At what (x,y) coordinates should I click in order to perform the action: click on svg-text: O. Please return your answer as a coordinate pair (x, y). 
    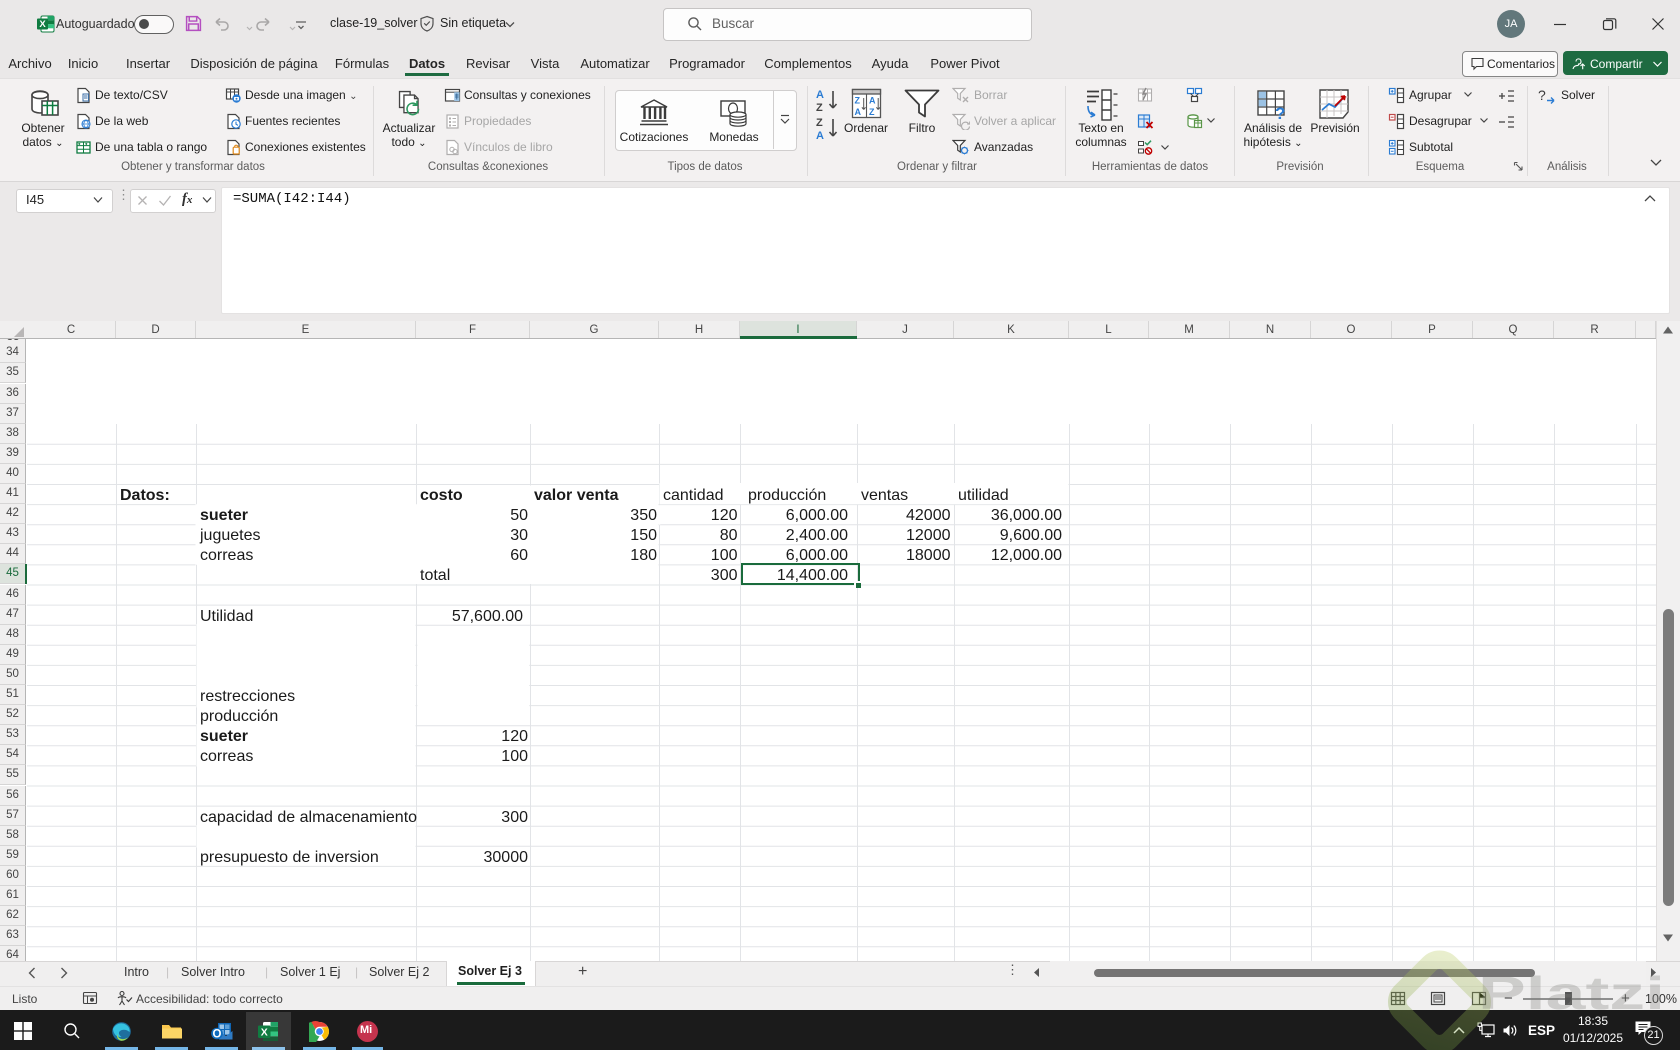
    Looking at the image, I should click on (217, 1035).